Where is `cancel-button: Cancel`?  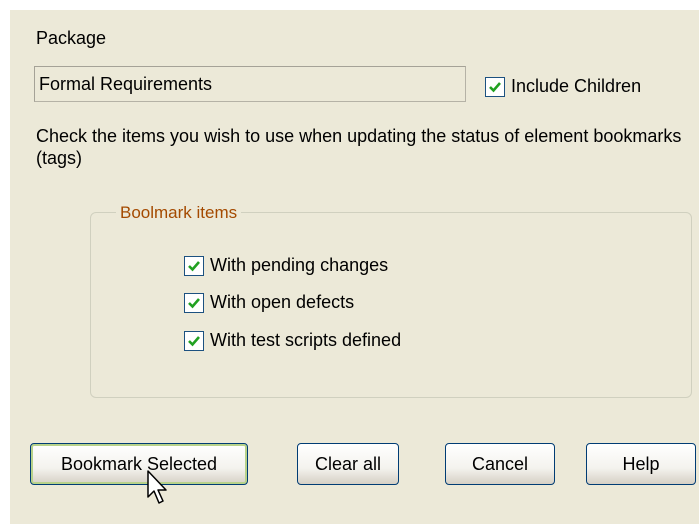
cancel-button: Cancel is located at coordinates (500, 464).